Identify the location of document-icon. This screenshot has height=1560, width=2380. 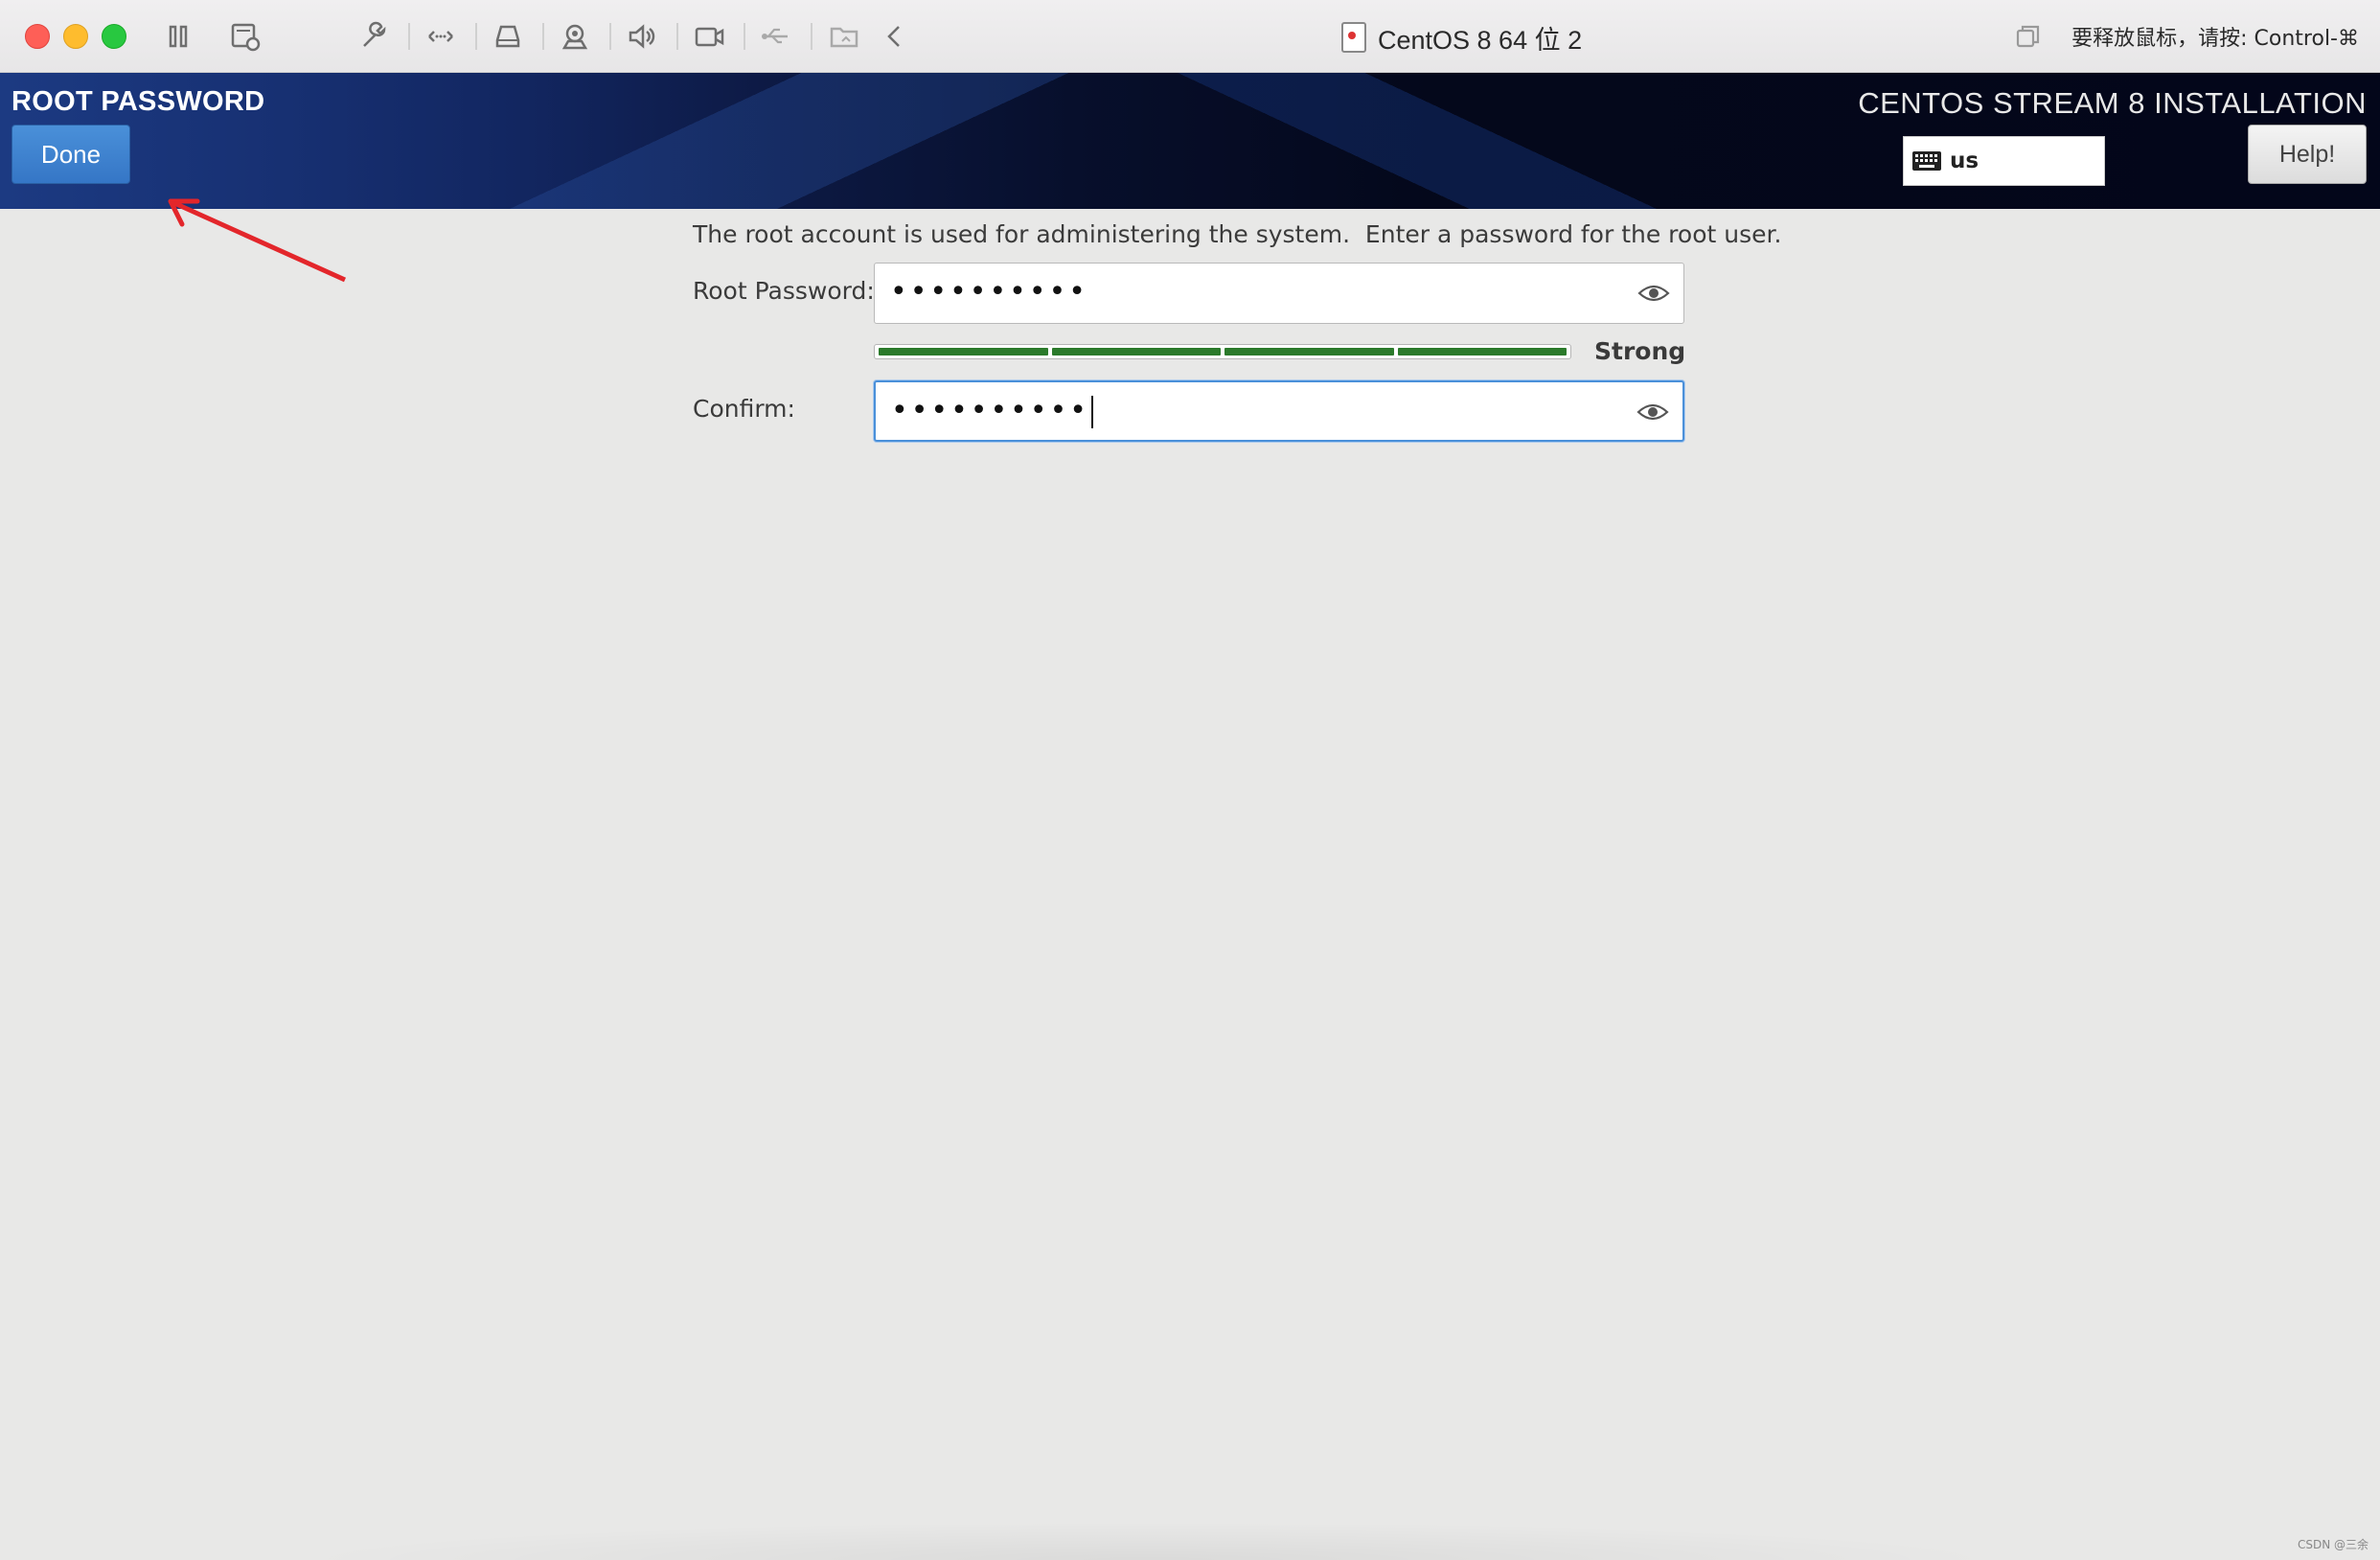
(1353, 38).